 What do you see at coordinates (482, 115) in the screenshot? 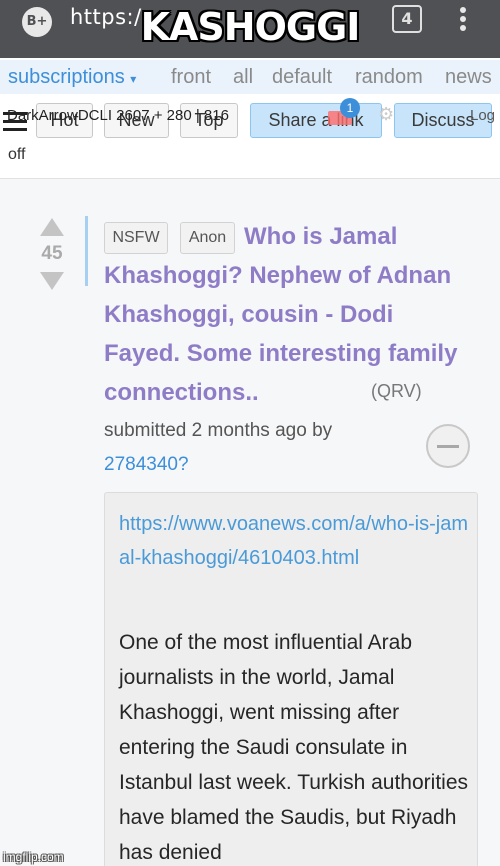
I see `logoff-link: Log` at bounding box center [482, 115].